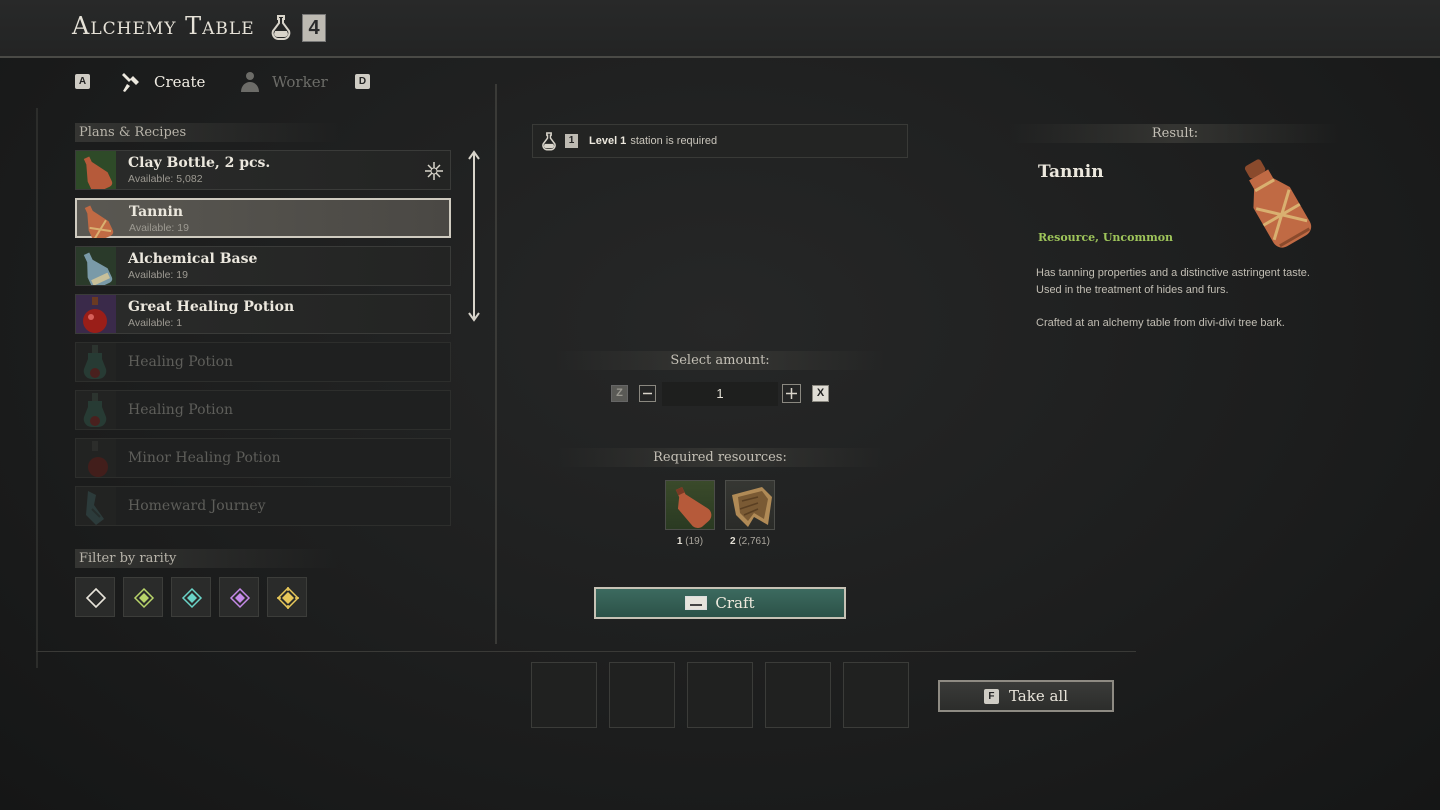  Describe the element at coordinates (1175, 133) in the screenshot. I see `result-heading: Result:` at that location.